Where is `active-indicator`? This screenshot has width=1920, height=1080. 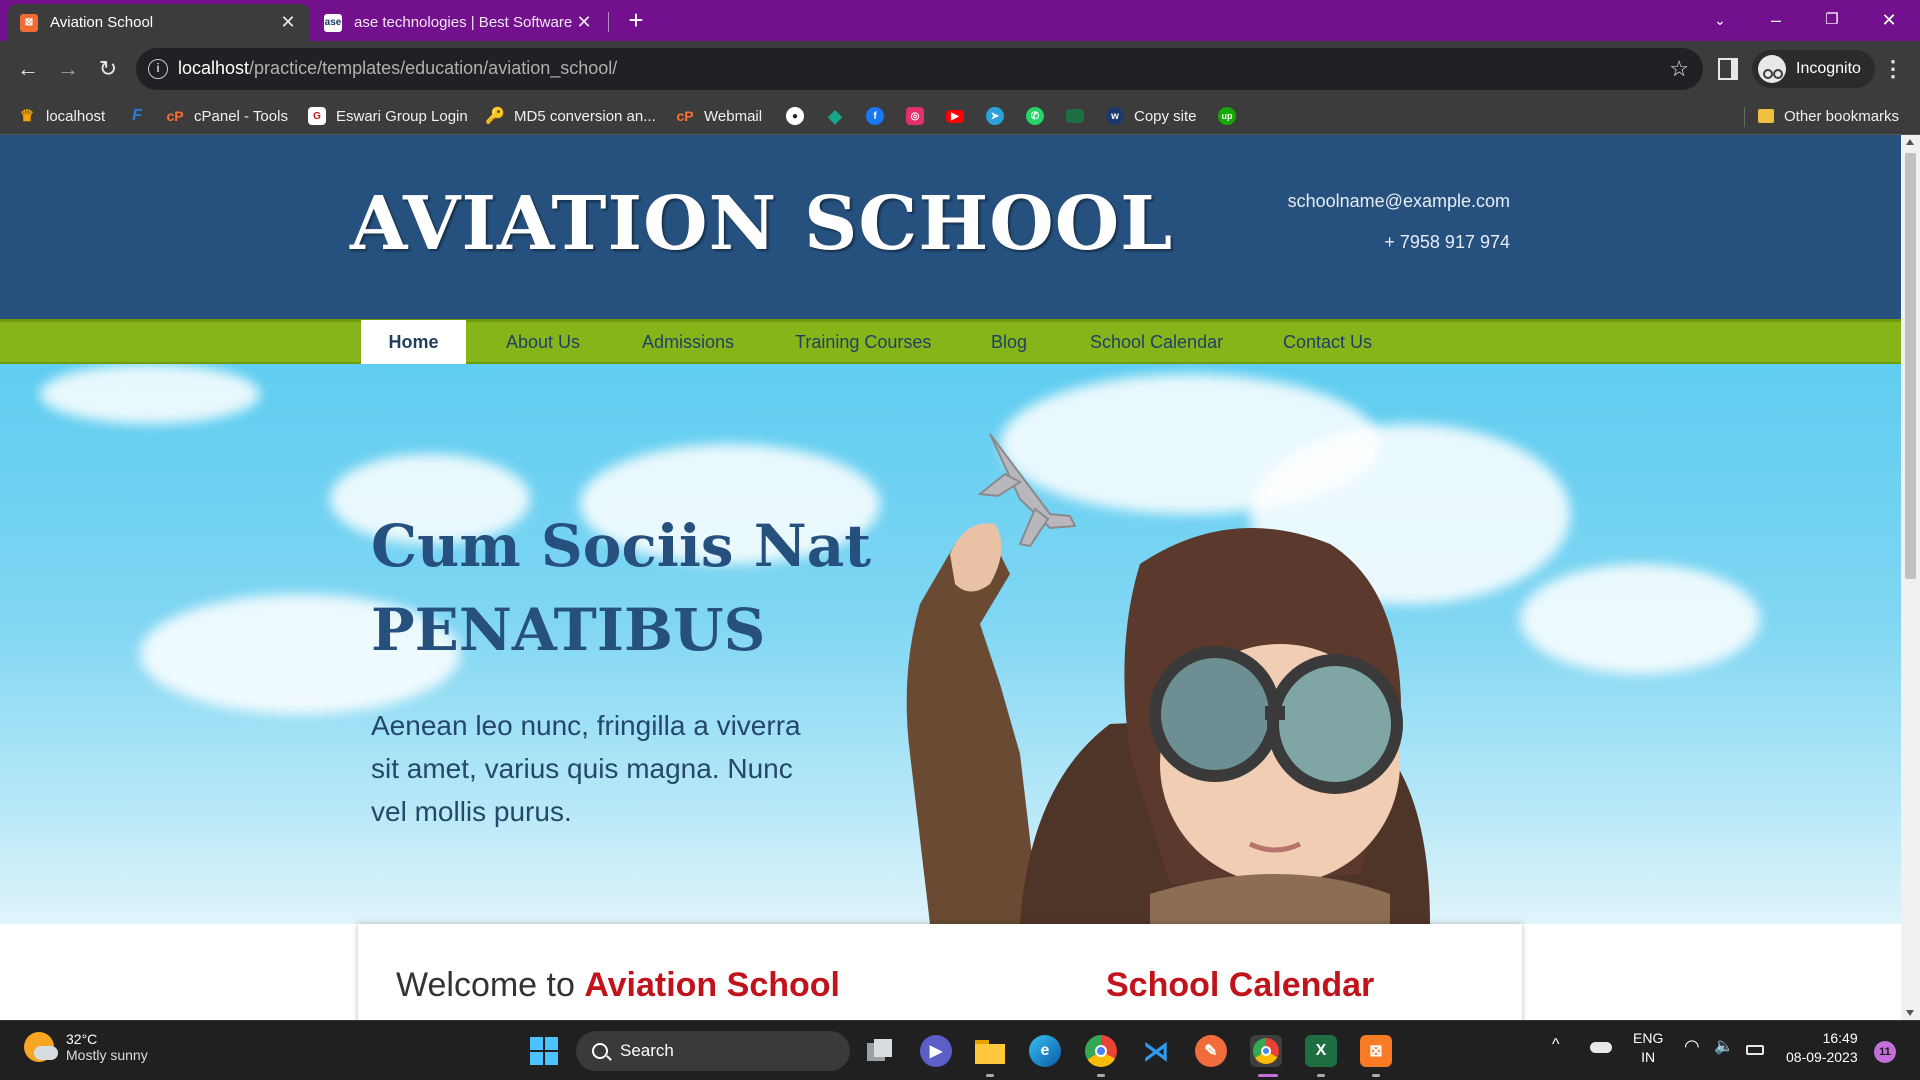 active-indicator is located at coordinates (1268, 1075).